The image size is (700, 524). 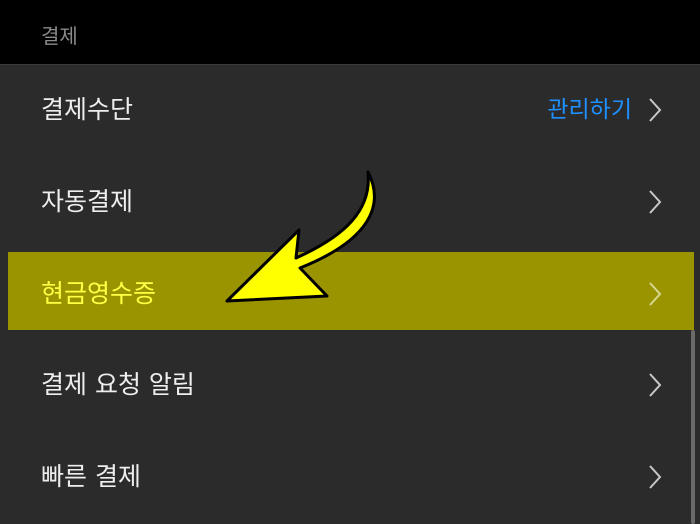 I want to click on menu-item-label: 결제수단, so click(x=87, y=109).